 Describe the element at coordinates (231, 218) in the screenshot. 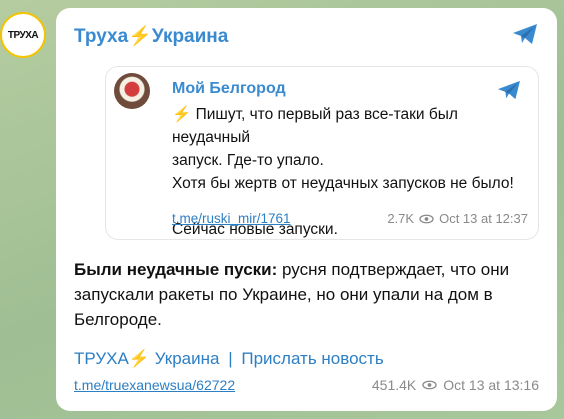

I see `forwarded-link: t.me/ruski_mir/1761` at that location.